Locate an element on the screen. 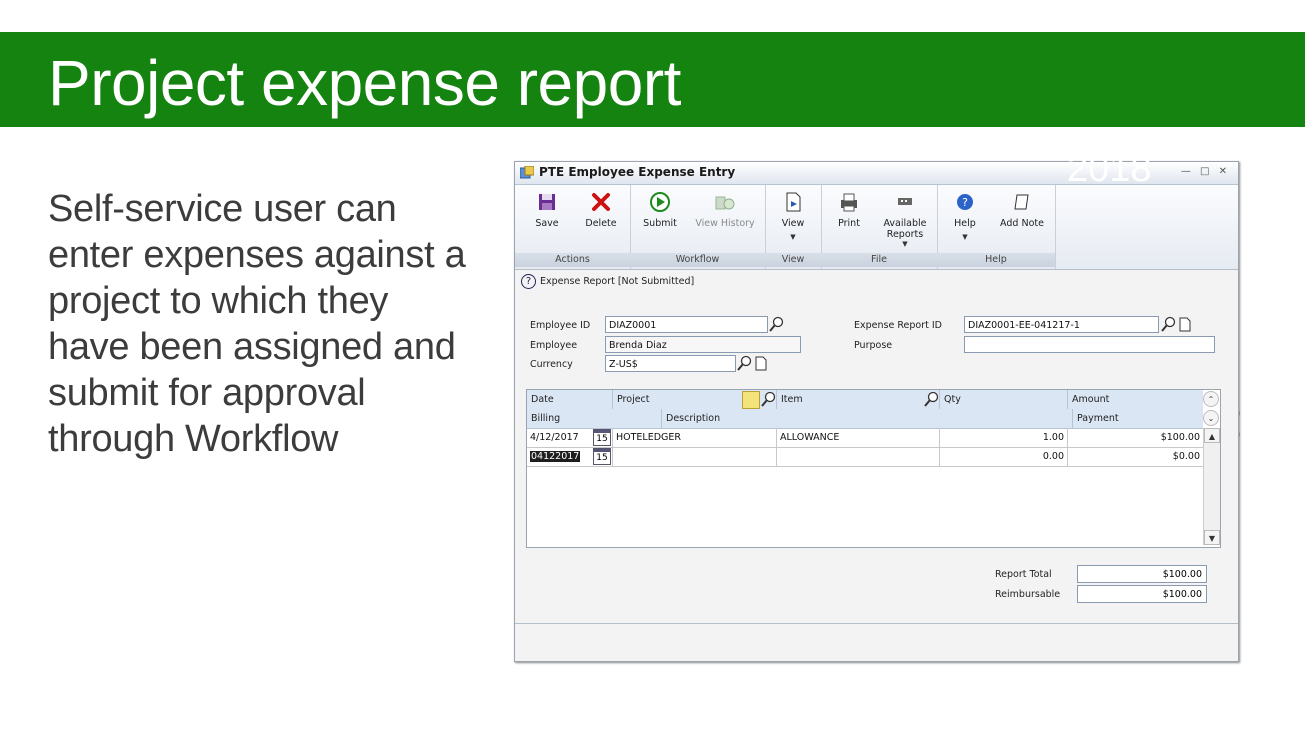 The image size is (1305, 734). submit-icon is located at coordinates (660, 202).